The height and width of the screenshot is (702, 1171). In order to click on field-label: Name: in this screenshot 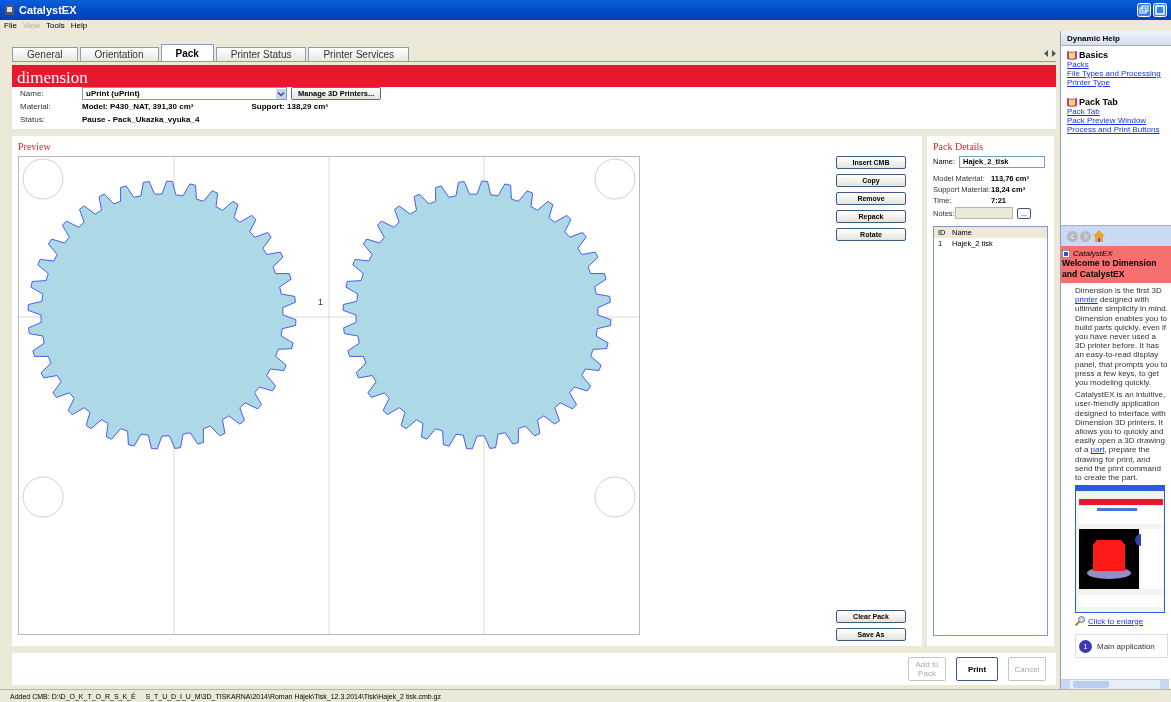, I will do `click(32, 93)`.